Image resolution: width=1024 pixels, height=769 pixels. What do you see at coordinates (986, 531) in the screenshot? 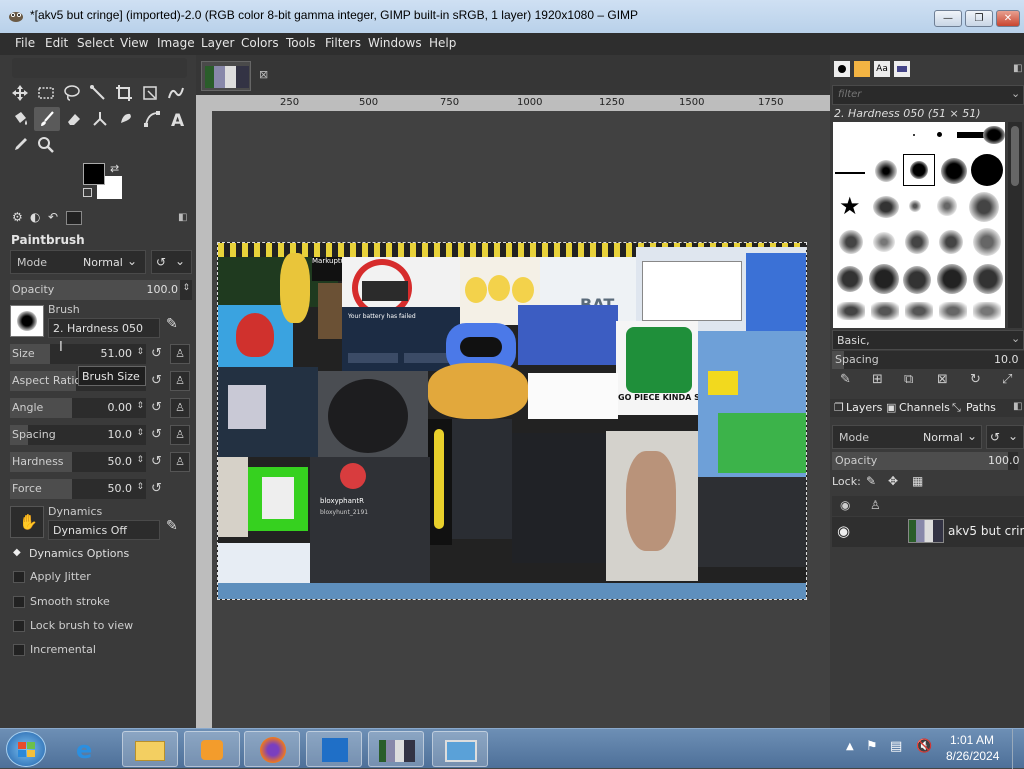
I see `layer-name: akv5 but cringe` at bounding box center [986, 531].